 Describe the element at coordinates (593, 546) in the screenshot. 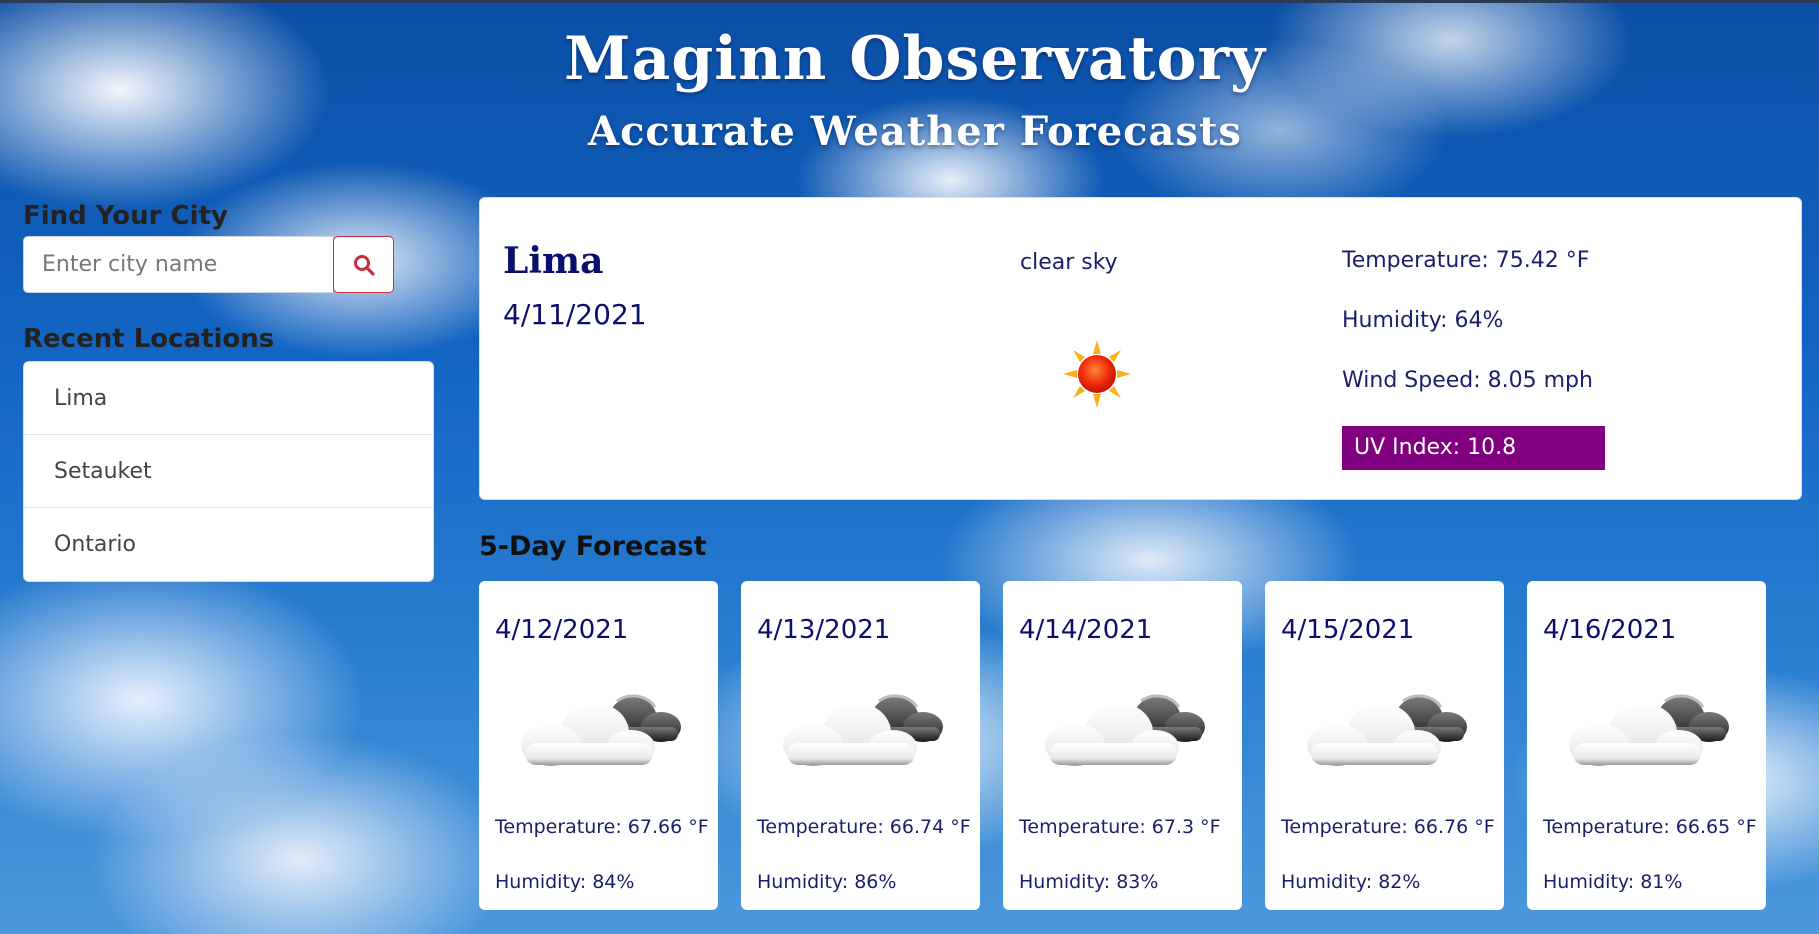

I see `forecast-heading: 5-Day Forecast` at that location.